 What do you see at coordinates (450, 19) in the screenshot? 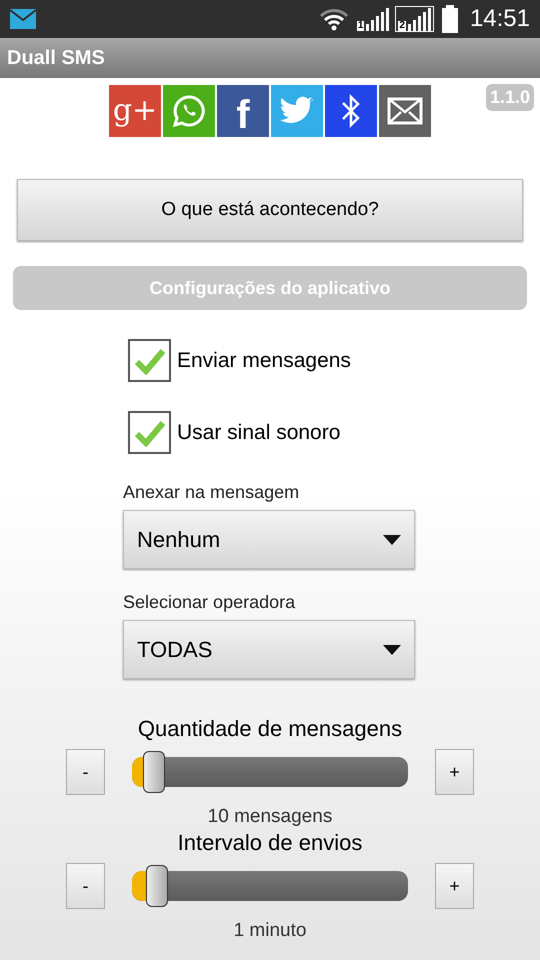
I see `battery-icon` at bounding box center [450, 19].